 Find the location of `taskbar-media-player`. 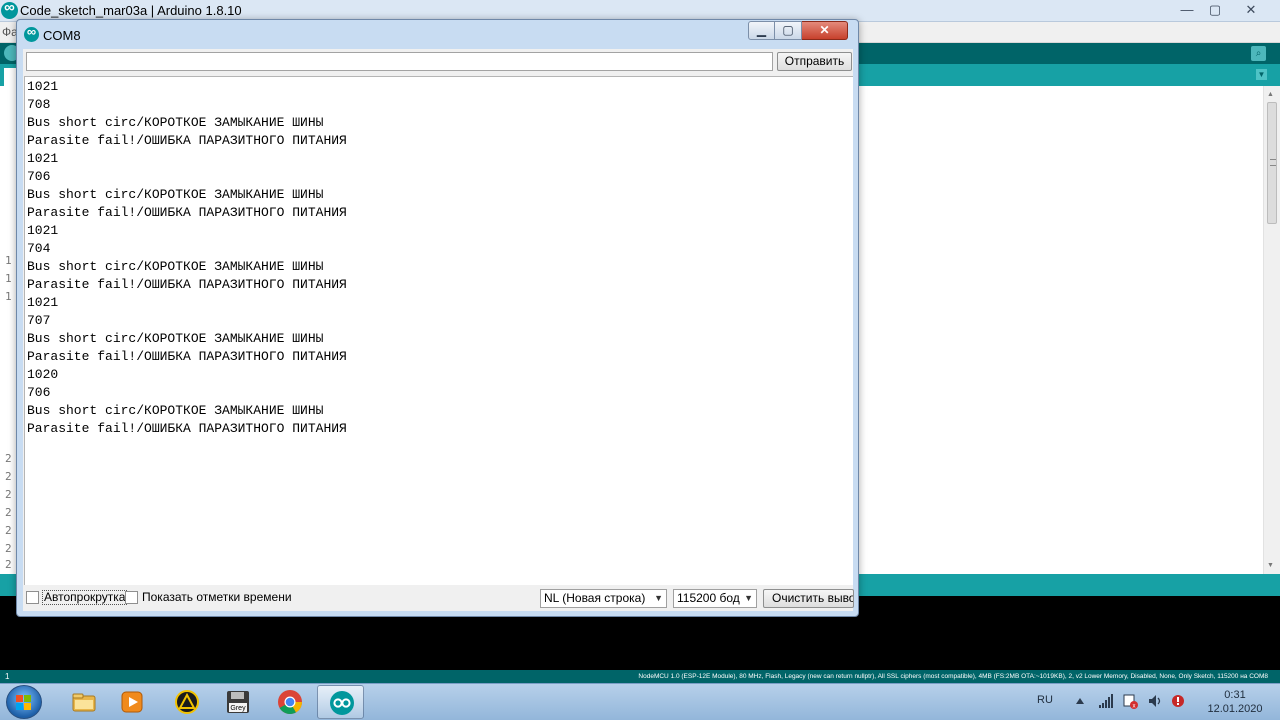

taskbar-media-player is located at coordinates (131, 702).